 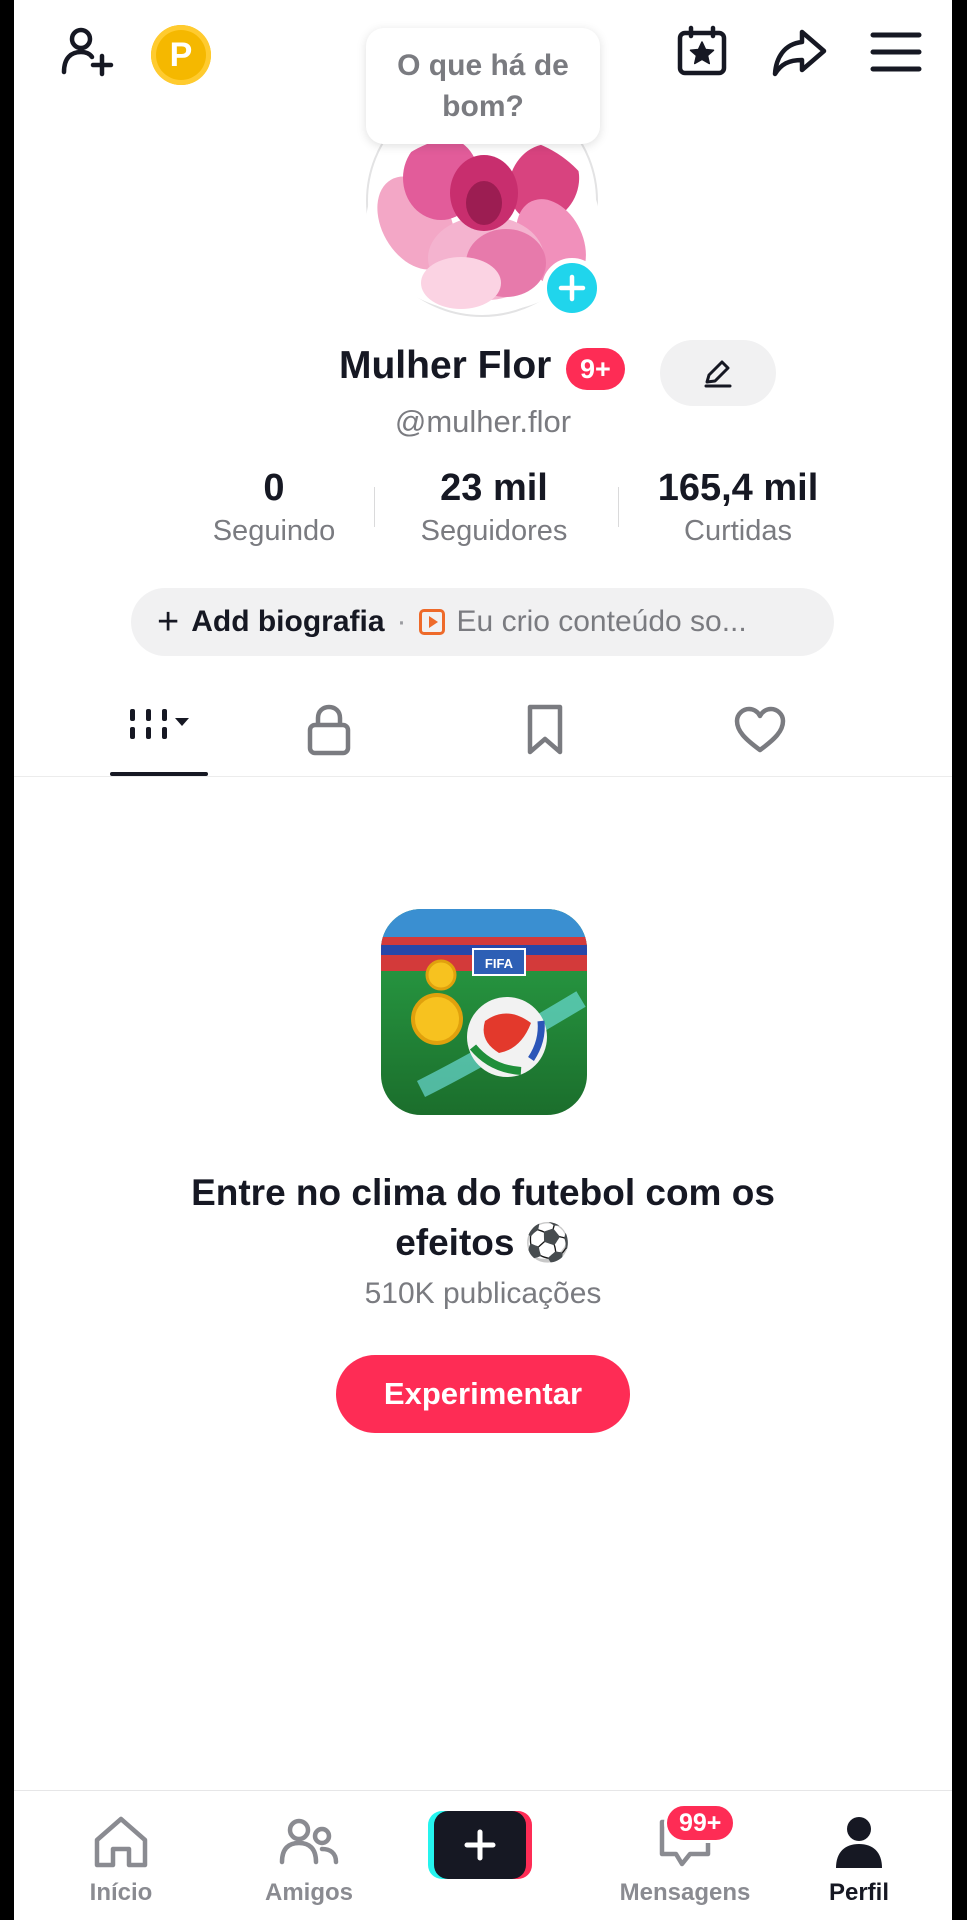 I want to click on add-bio-label: Add biografia, so click(x=288, y=621).